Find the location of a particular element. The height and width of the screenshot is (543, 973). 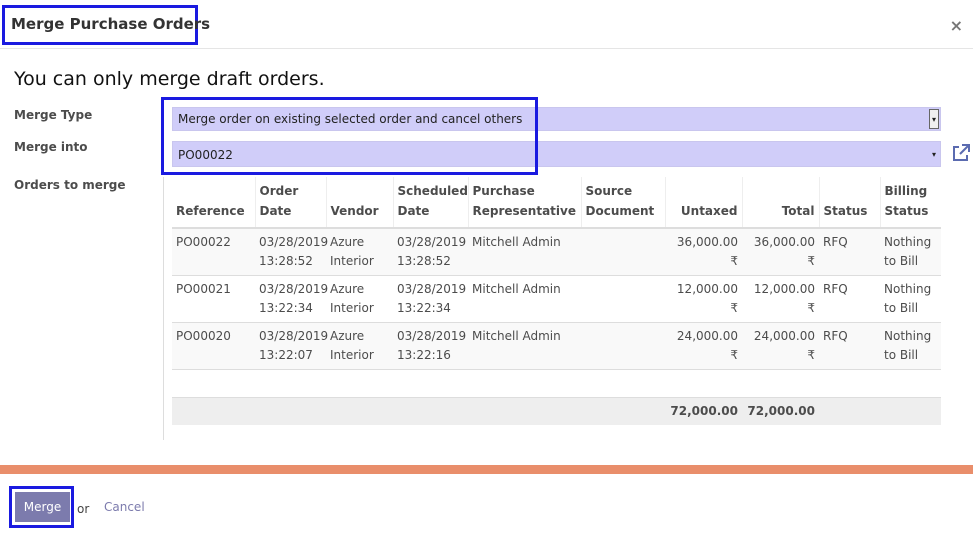

column-header-status: Status is located at coordinates (849, 203).